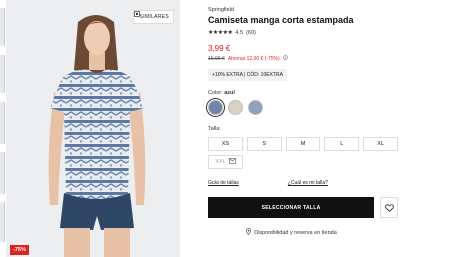  I want to click on size-xs: XS, so click(225, 144).